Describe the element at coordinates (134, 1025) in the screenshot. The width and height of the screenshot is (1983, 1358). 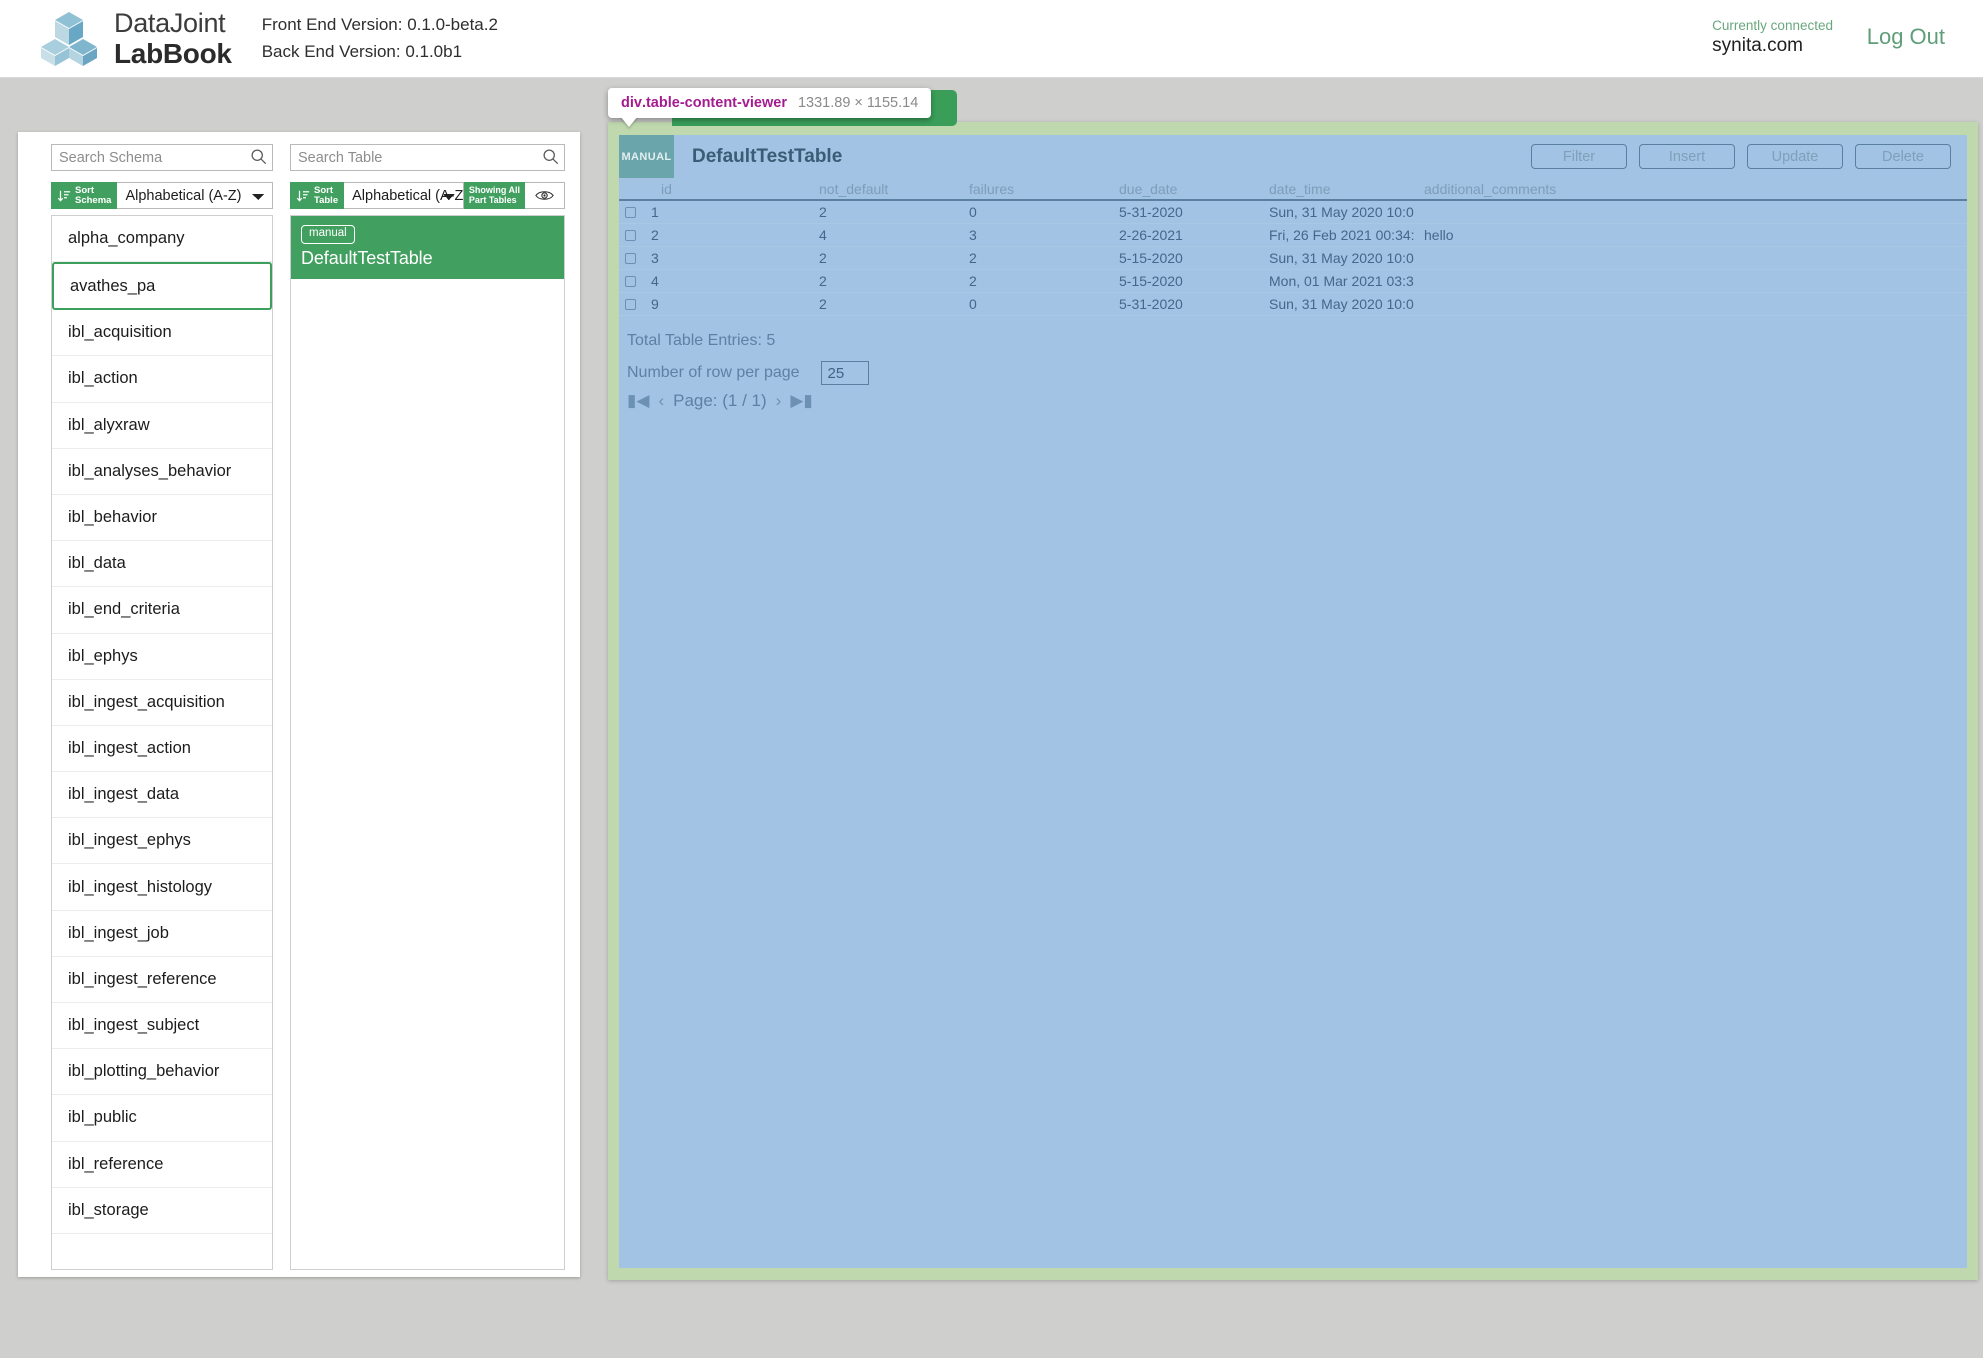
I see `schema-list-item-label: ibl_ingest_subject` at that location.